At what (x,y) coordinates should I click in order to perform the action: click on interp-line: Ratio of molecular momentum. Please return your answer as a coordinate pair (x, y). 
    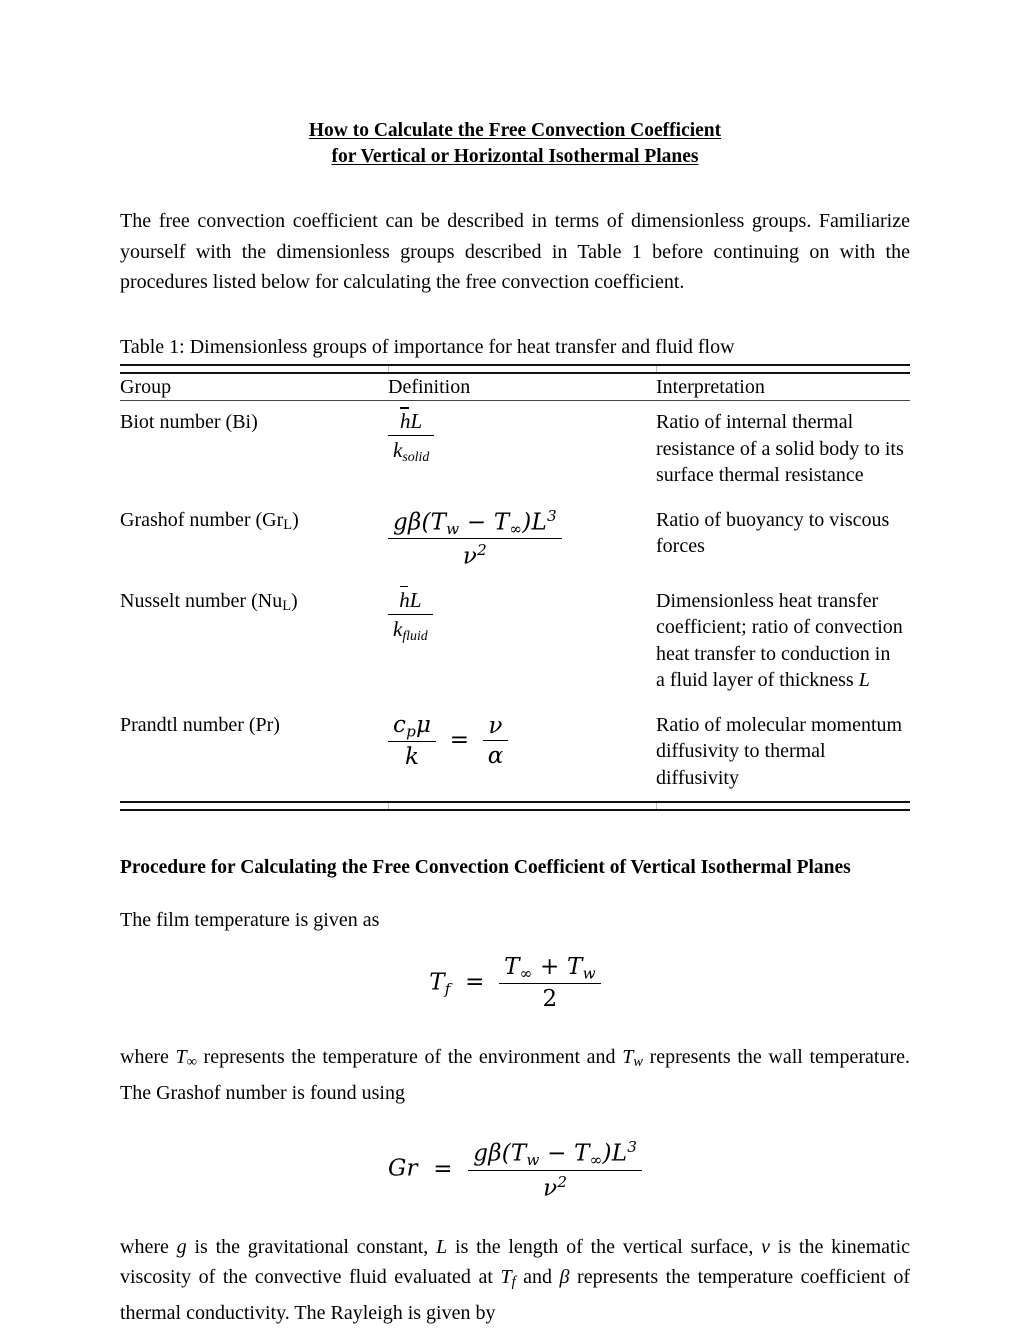
    Looking at the image, I should click on (779, 724).